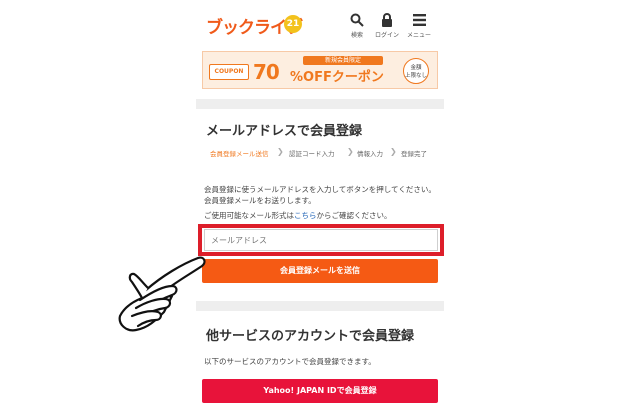 This screenshot has height=420, width=640. I want to click on nav-login-button: ログイン, so click(387, 25).